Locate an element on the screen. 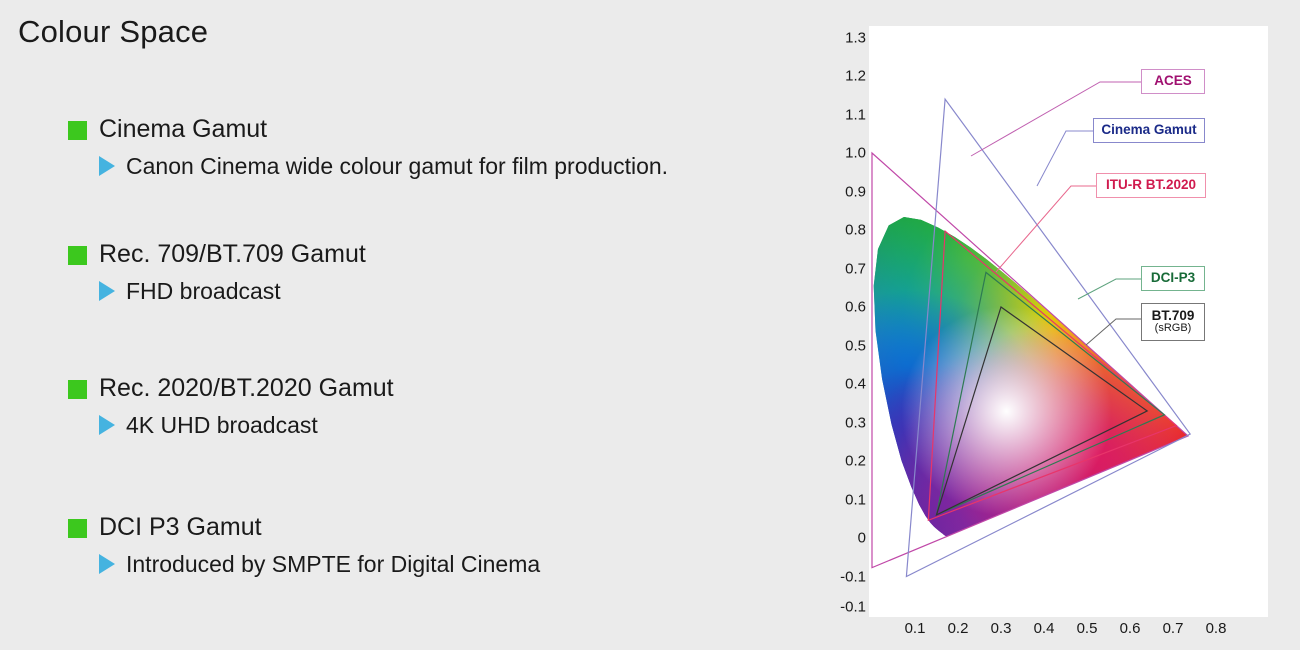 This screenshot has width=1300, height=650. bullet-heading-label: Rec. 709/BT.709 Gamut is located at coordinates (232, 253).